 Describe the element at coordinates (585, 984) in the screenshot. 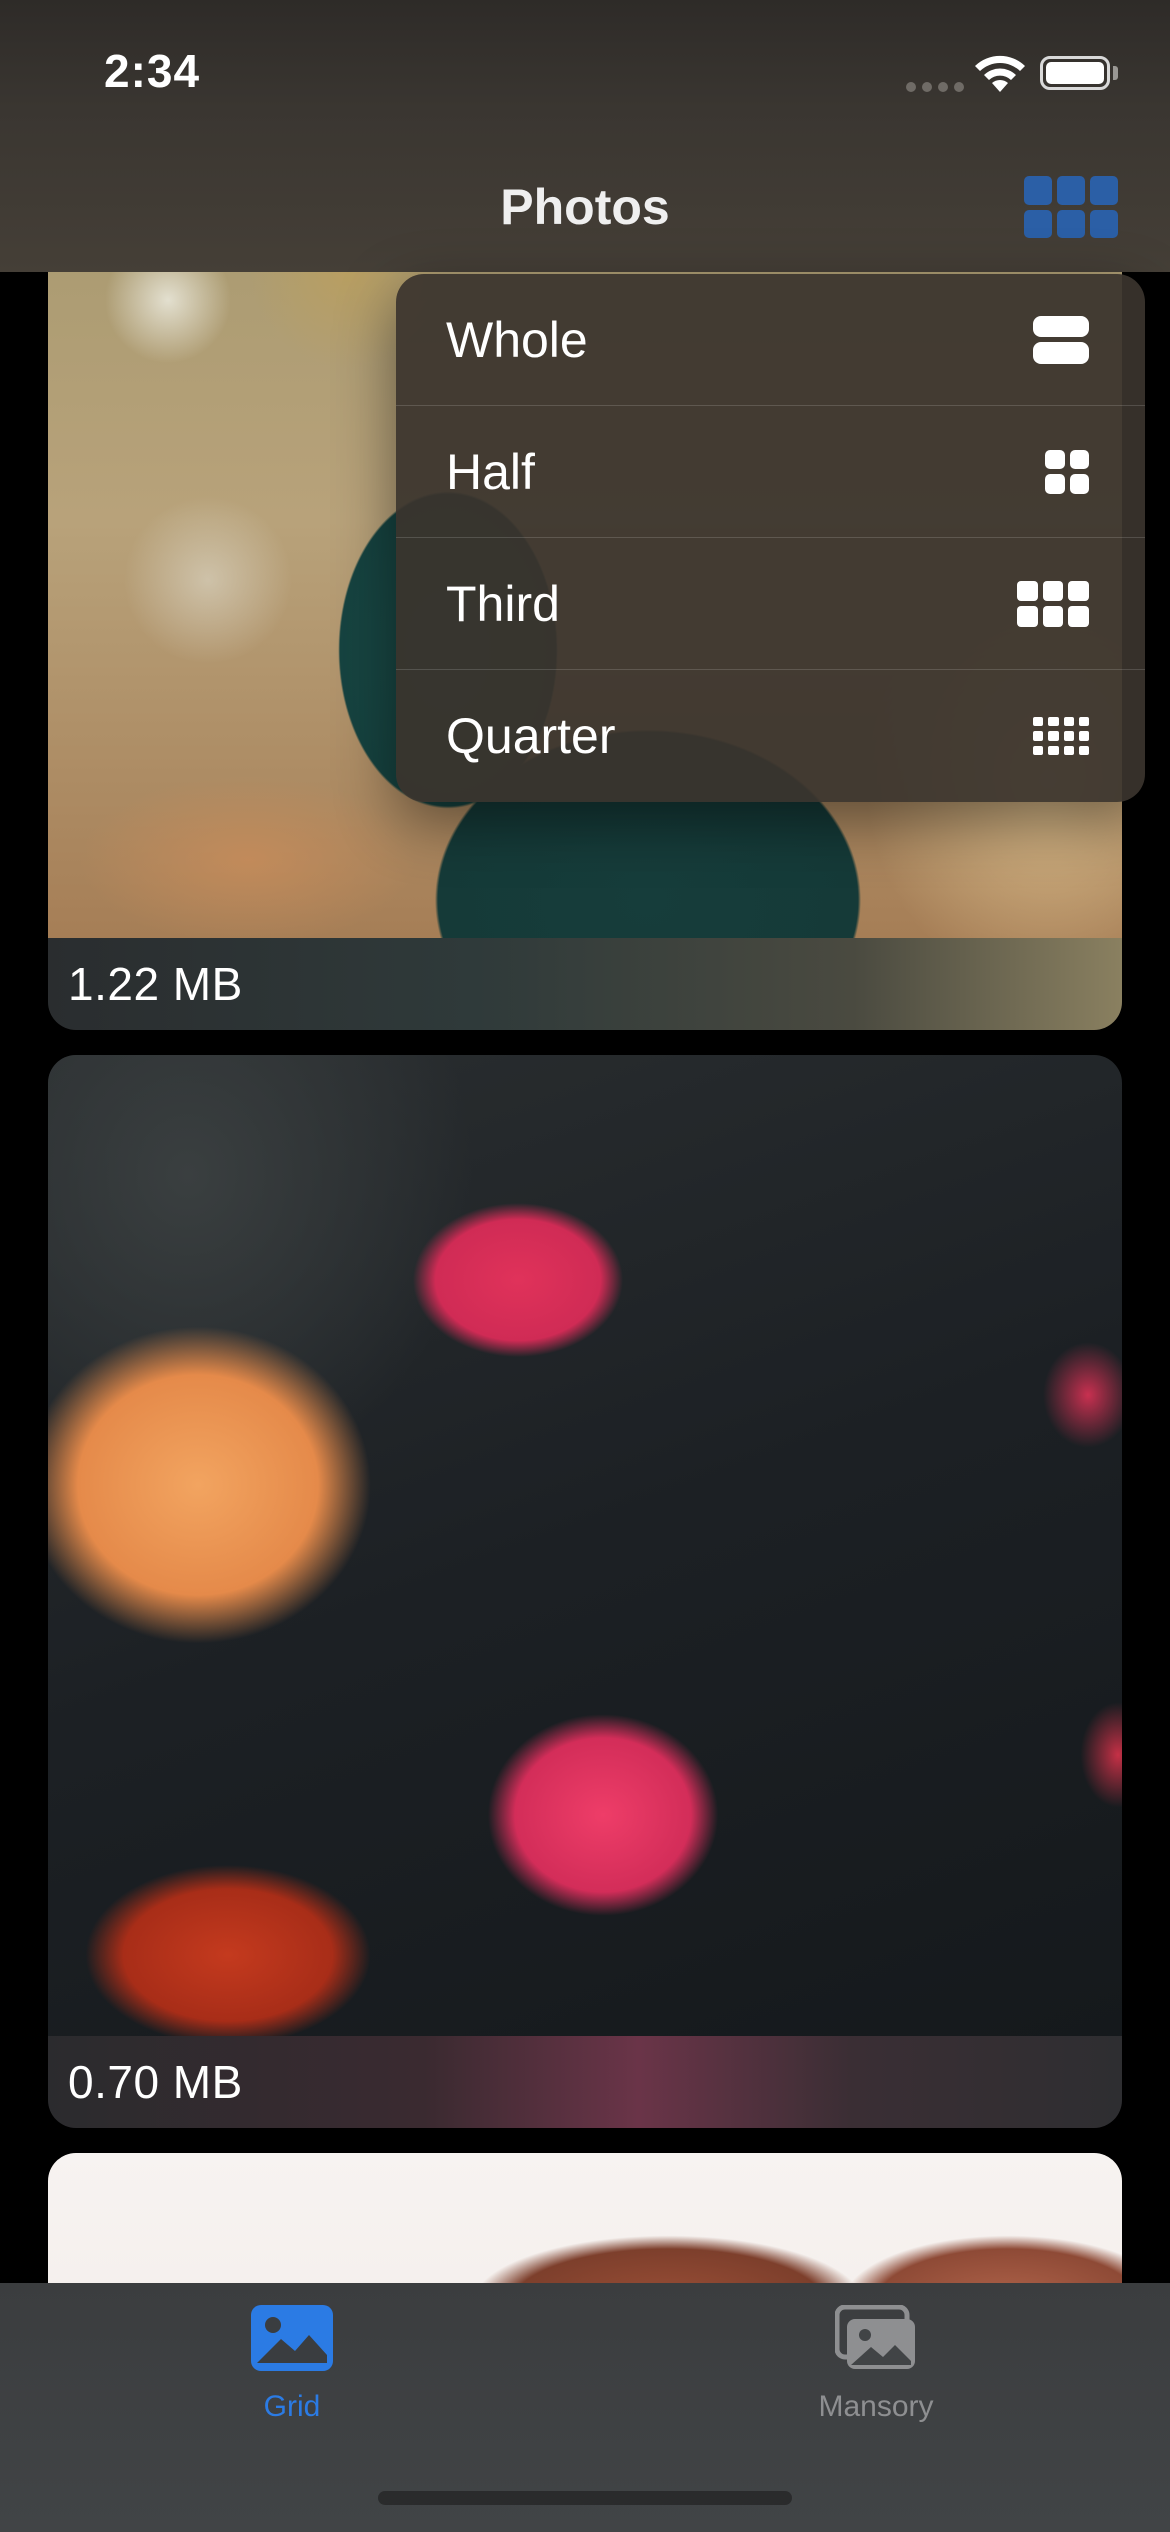

I see `photo-caption-bar: 1.22 MB` at that location.